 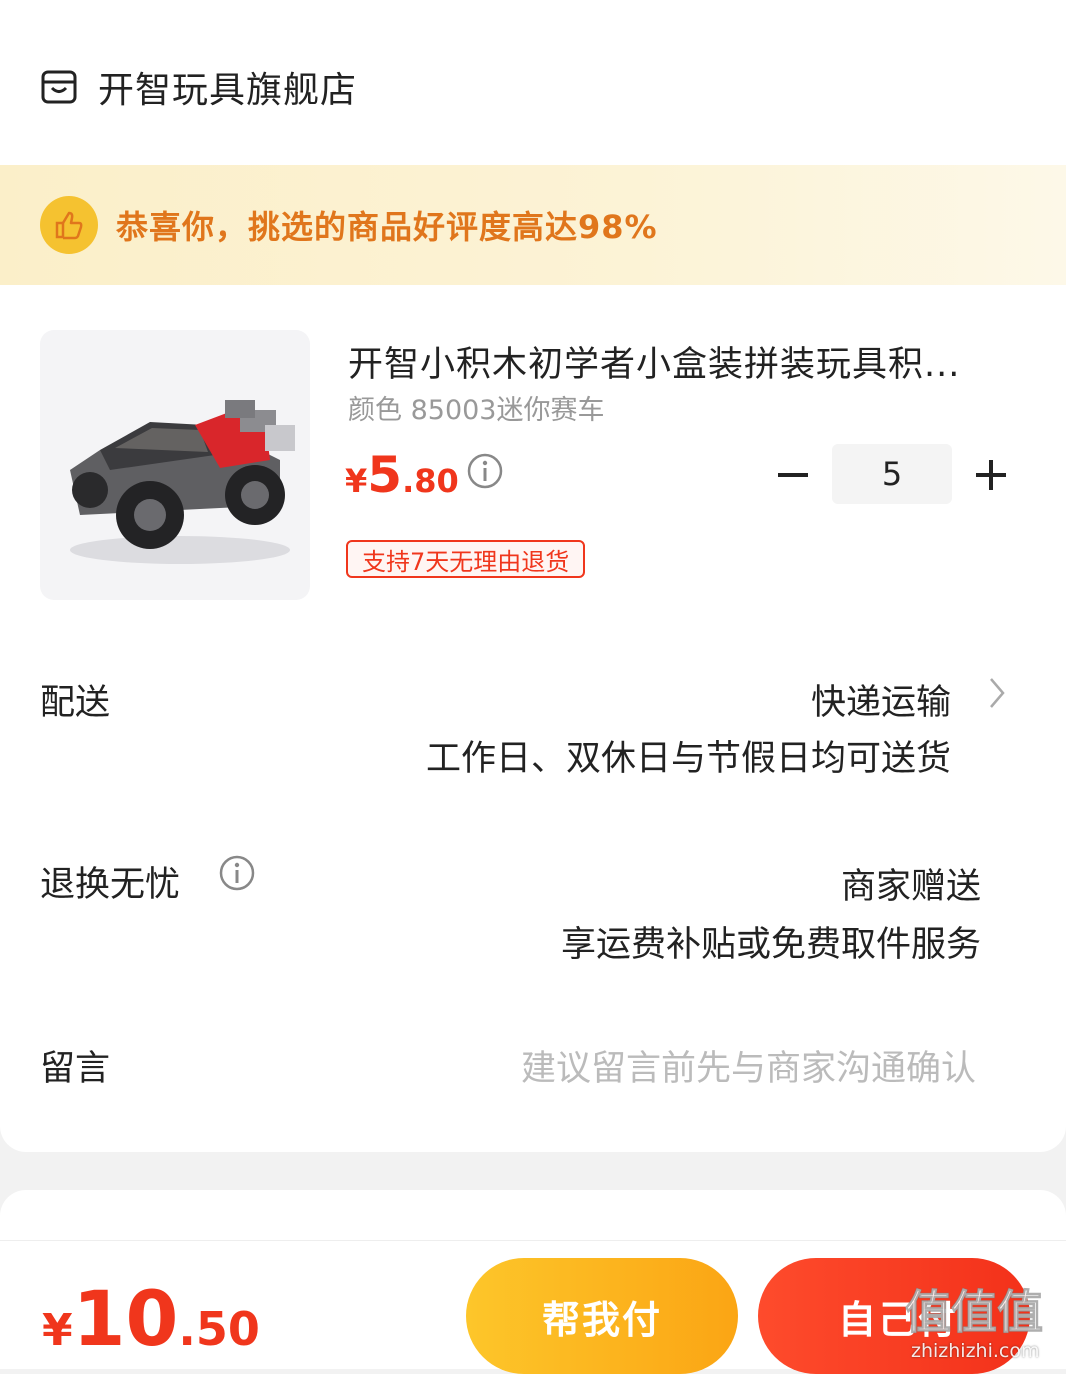 What do you see at coordinates (793, 475) in the screenshot?
I see `quantity-decrease-button` at bounding box center [793, 475].